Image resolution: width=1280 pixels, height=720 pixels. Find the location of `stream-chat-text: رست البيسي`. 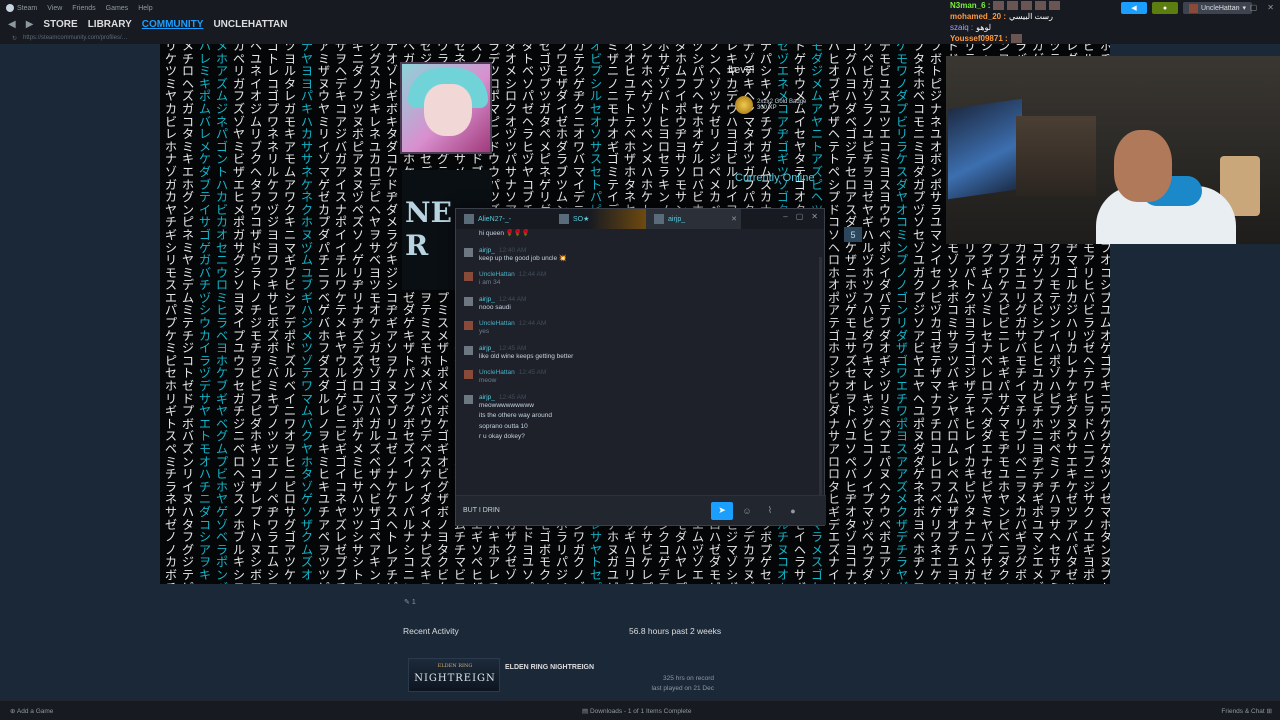

stream-chat-text: رست البيسي is located at coordinates (1031, 16).